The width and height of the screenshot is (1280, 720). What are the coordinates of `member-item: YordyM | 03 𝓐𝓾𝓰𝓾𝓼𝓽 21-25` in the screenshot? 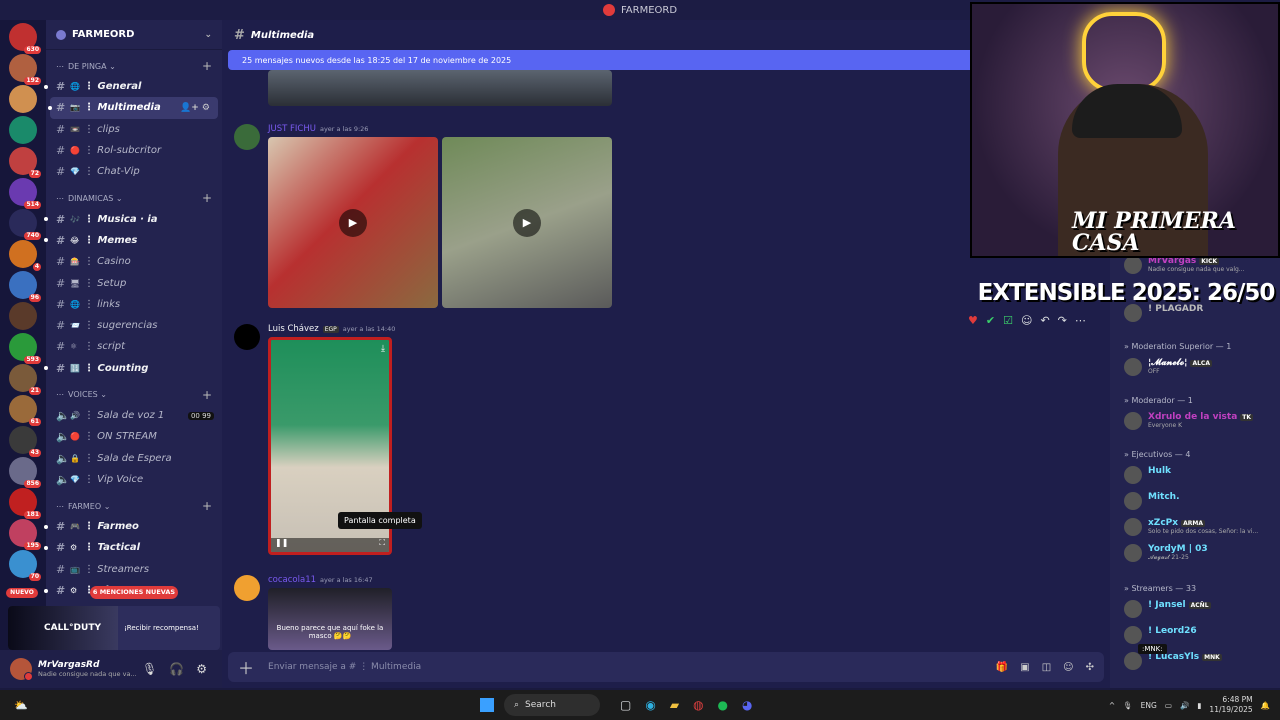 It's located at (1202, 553).